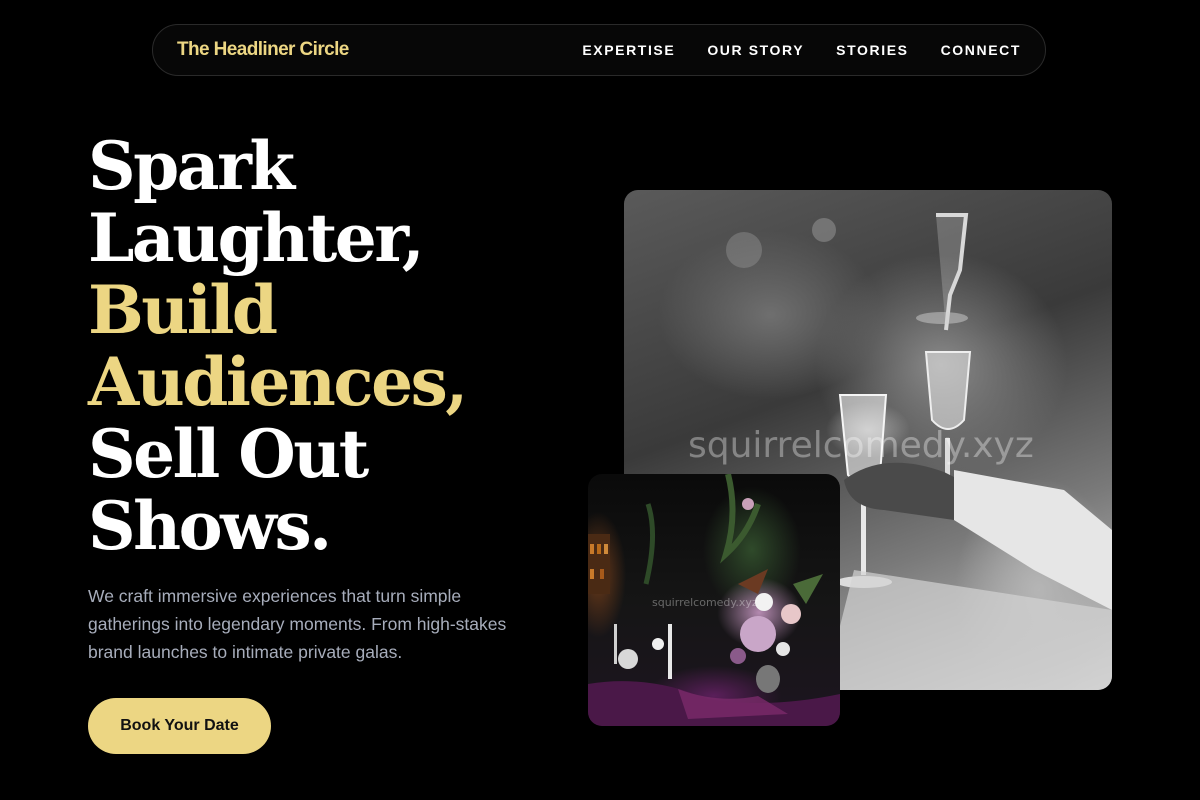 This screenshot has width=1200, height=800. Describe the element at coordinates (628, 50) in the screenshot. I see `nav-link-expertise: EXPERTISE` at that location.